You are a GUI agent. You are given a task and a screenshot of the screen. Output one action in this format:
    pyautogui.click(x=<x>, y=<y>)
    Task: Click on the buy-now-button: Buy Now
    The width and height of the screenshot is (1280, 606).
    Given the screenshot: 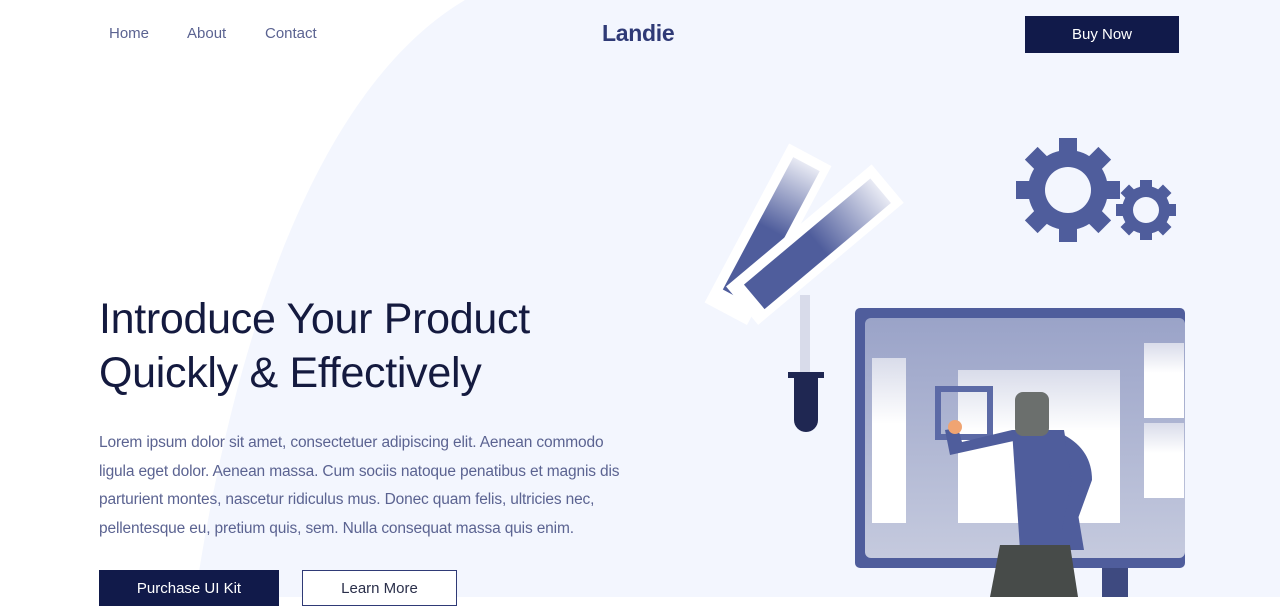 What is the action you would take?
    pyautogui.click(x=1102, y=34)
    